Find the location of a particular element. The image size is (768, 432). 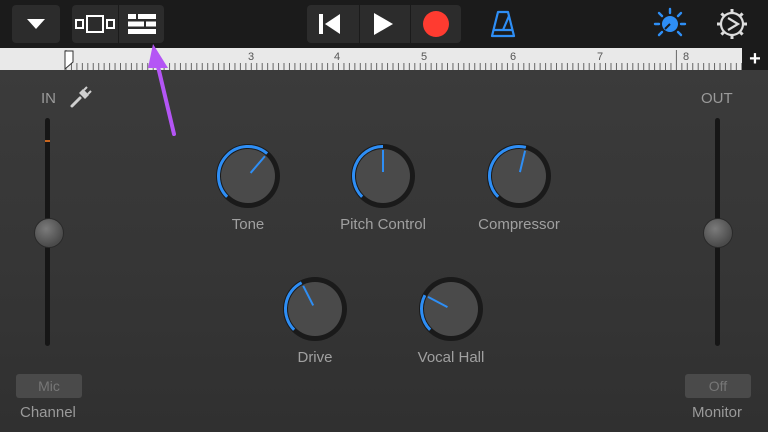

ruler-marker: 6 is located at coordinates (513, 57).